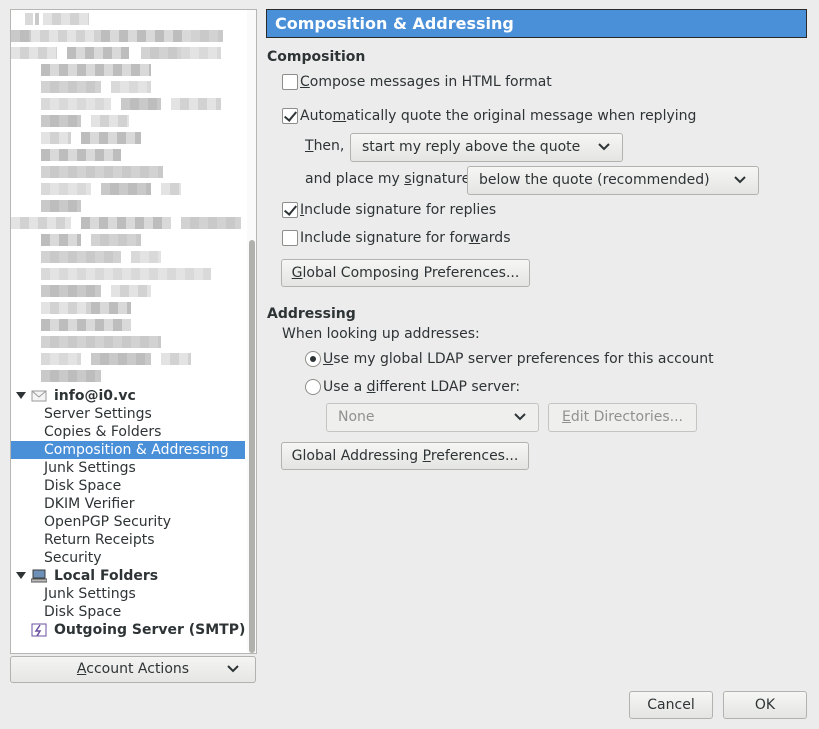  What do you see at coordinates (290, 238) in the screenshot?
I see `sig-forwards-checkbox` at bounding box center [290, 238].